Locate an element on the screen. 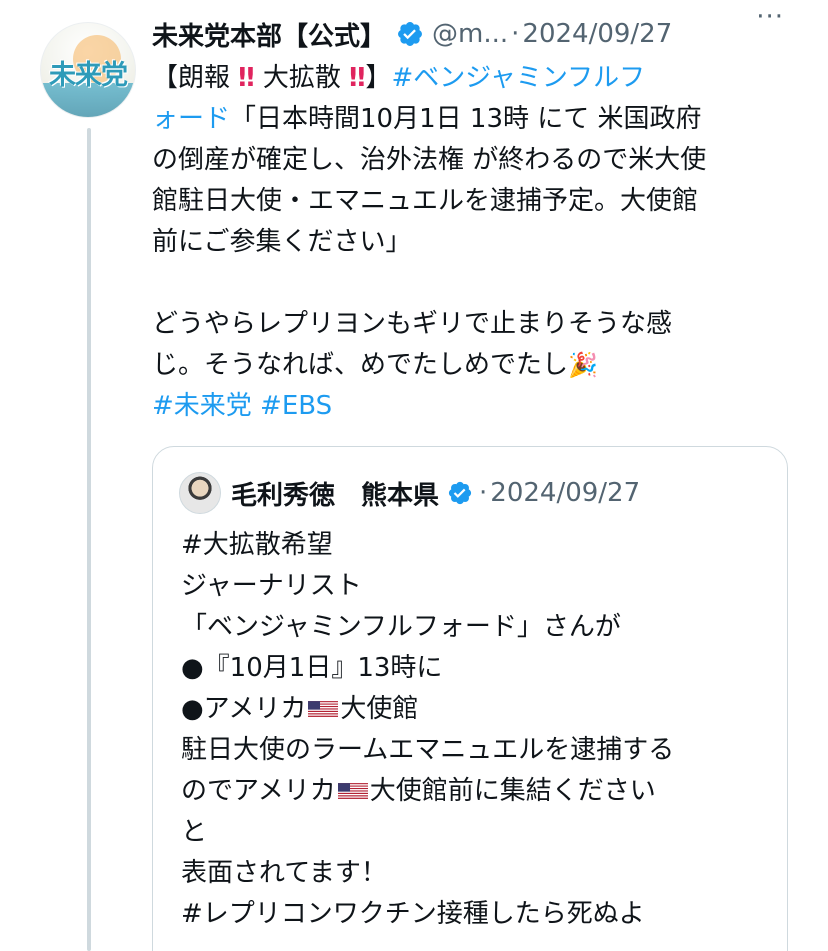 Image resolution: width=828 pixels, height=951 pixels. text-line: ●『10月1日』13時に is located at coordinates (476, 668).